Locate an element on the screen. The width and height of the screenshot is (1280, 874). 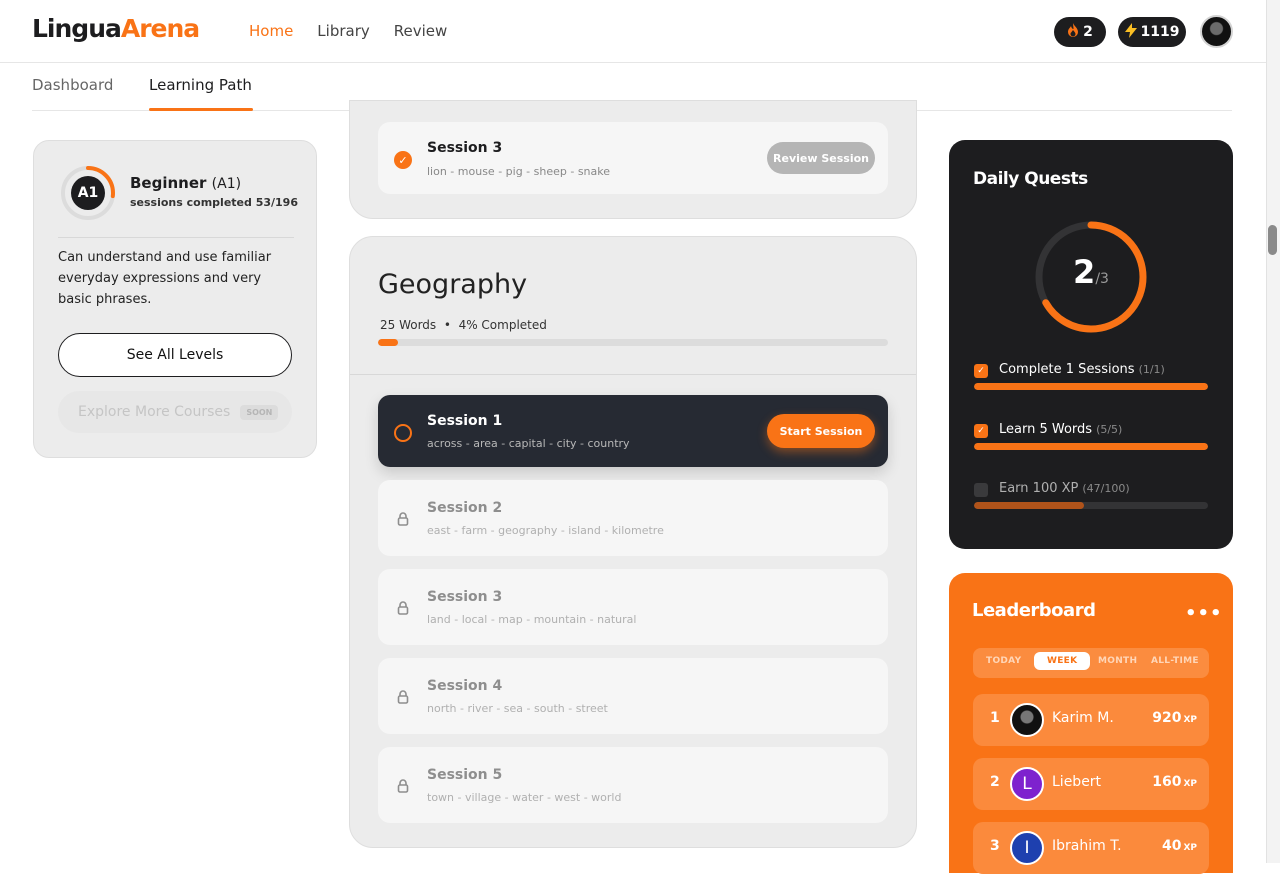
leaderboard-row: 2 L Liebert 160 XP is located at coordinates (1091, 784).